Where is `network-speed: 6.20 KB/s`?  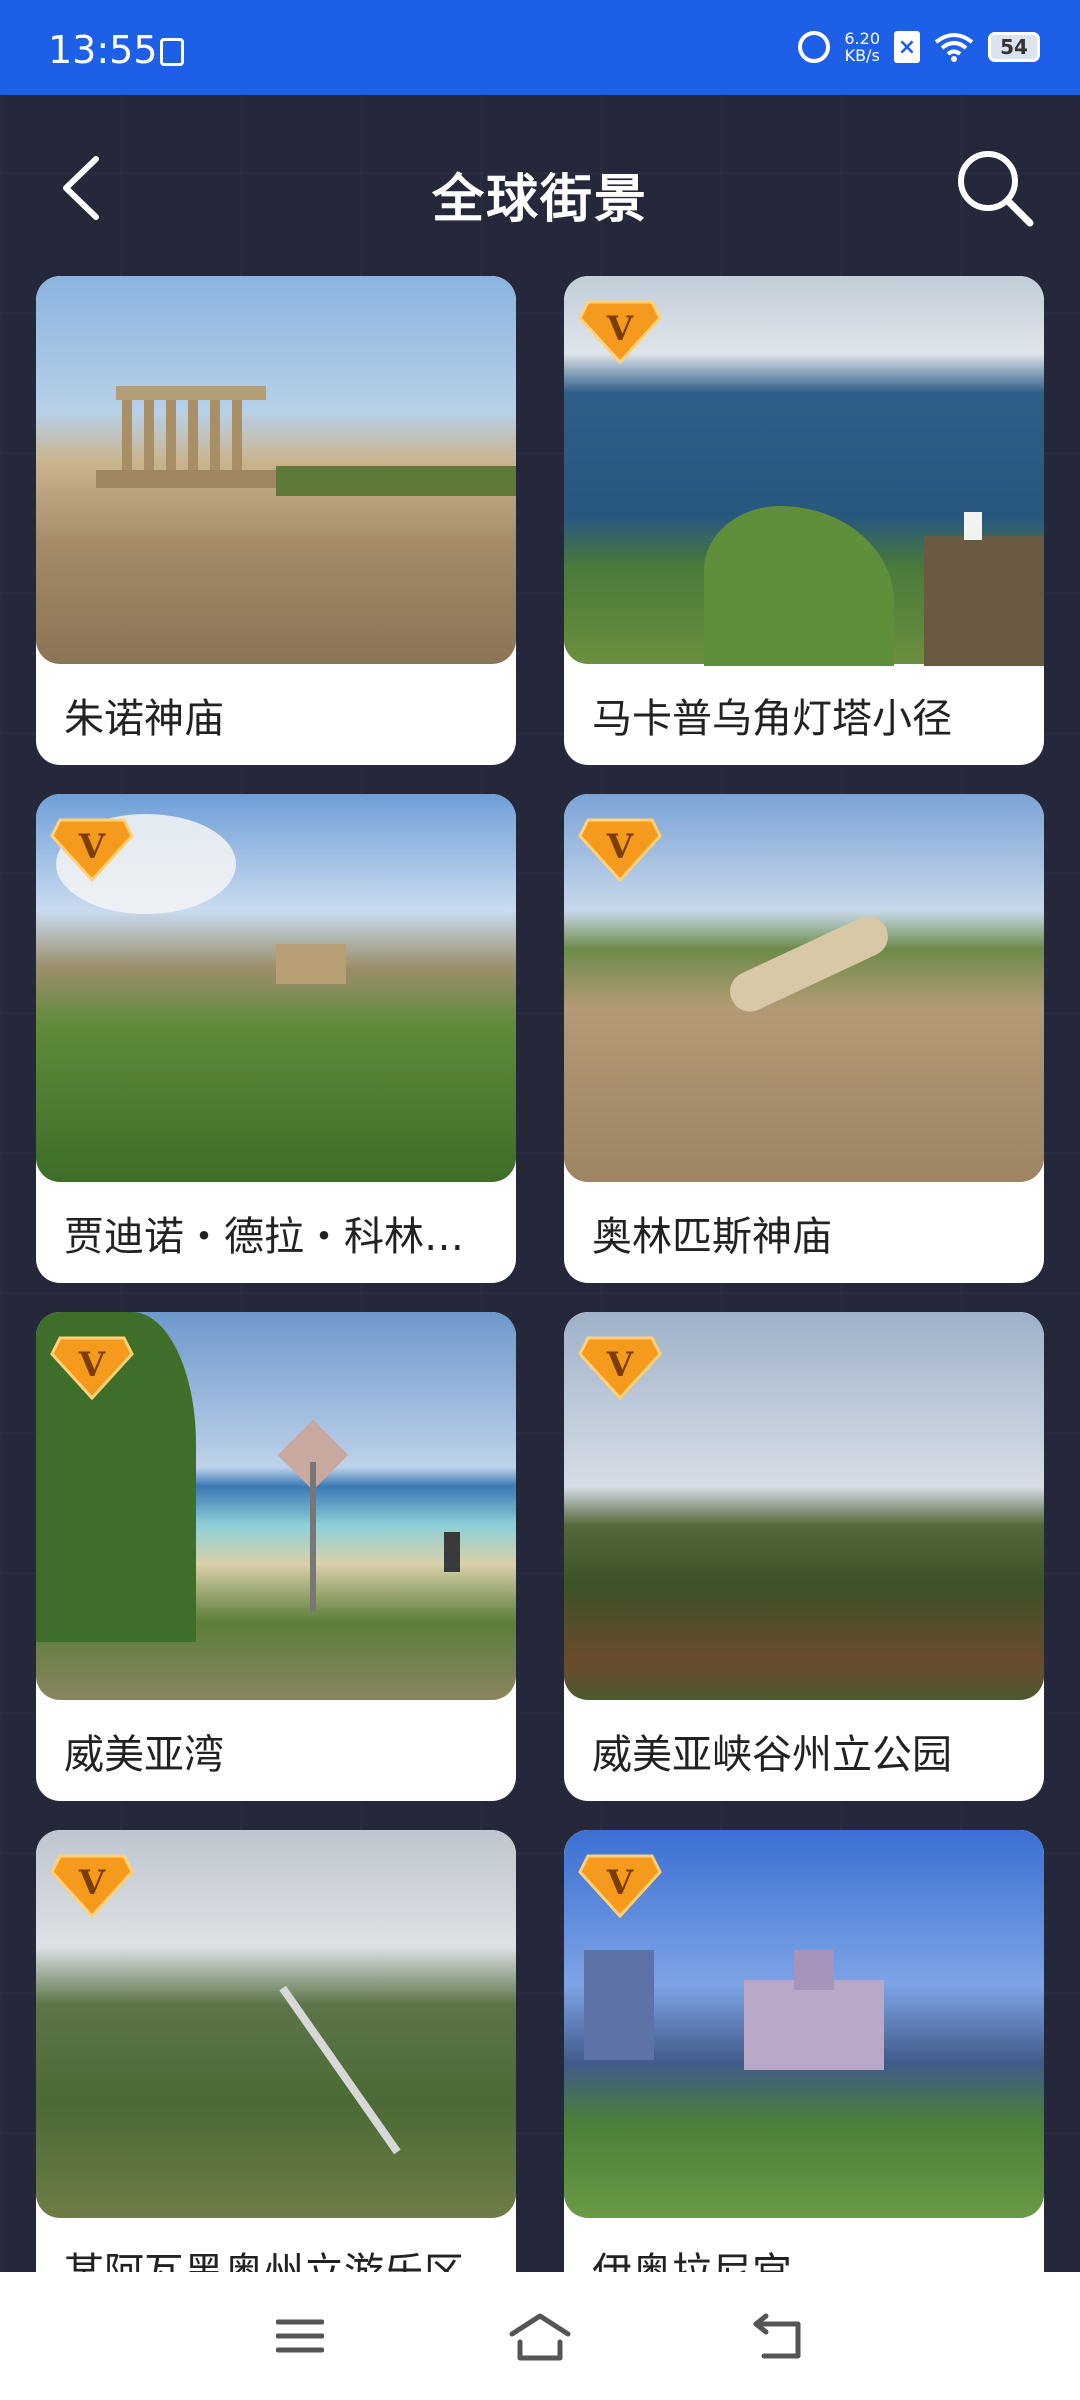
network-speed: 6.20 KB/s is located at coordinates (862, 47).